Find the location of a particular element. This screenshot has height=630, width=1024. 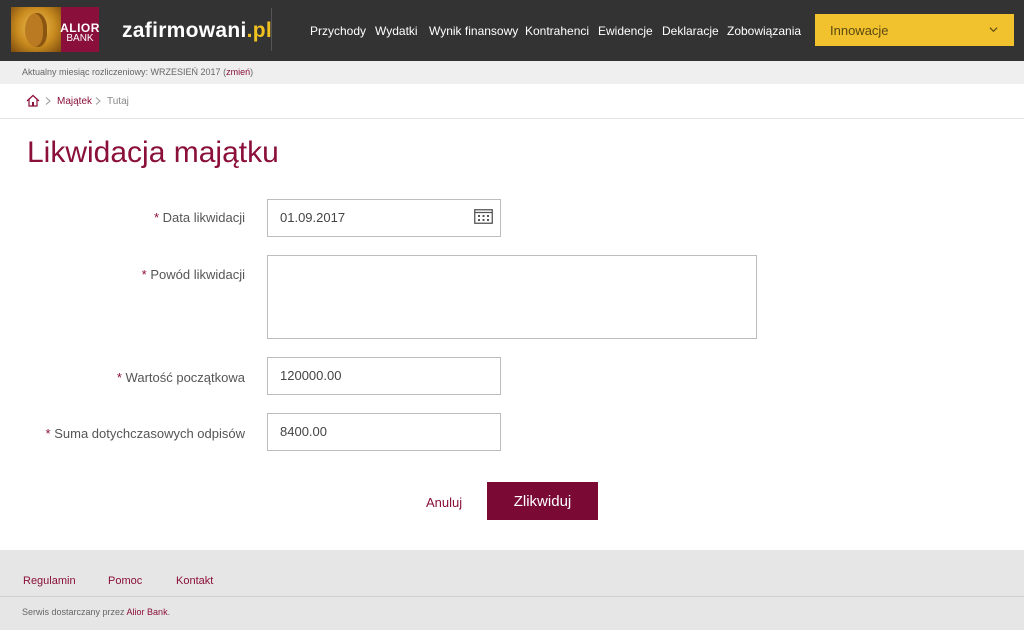

date-input: 01.09.2017 is located at coordinates (384, 218).